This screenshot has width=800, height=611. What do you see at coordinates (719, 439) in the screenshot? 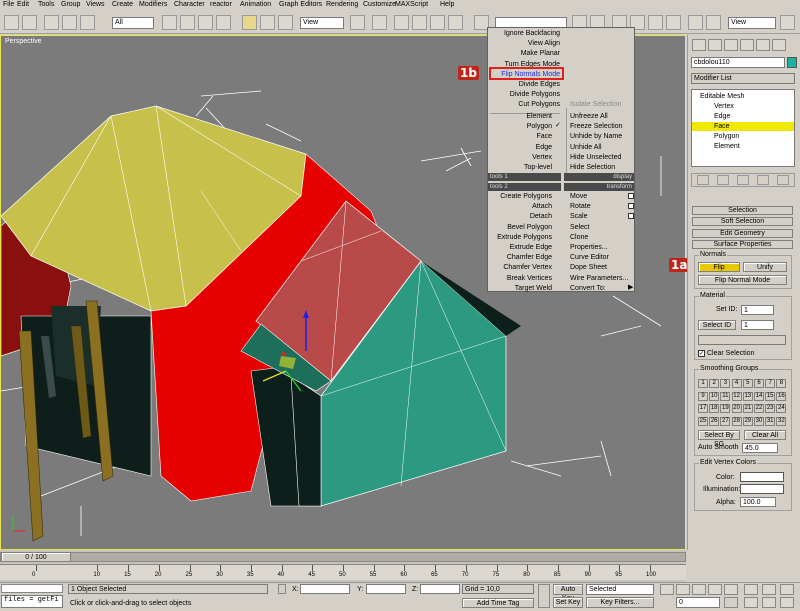
I see `select-by-sg-button: Select By SG` at bounding box center [719, 439].